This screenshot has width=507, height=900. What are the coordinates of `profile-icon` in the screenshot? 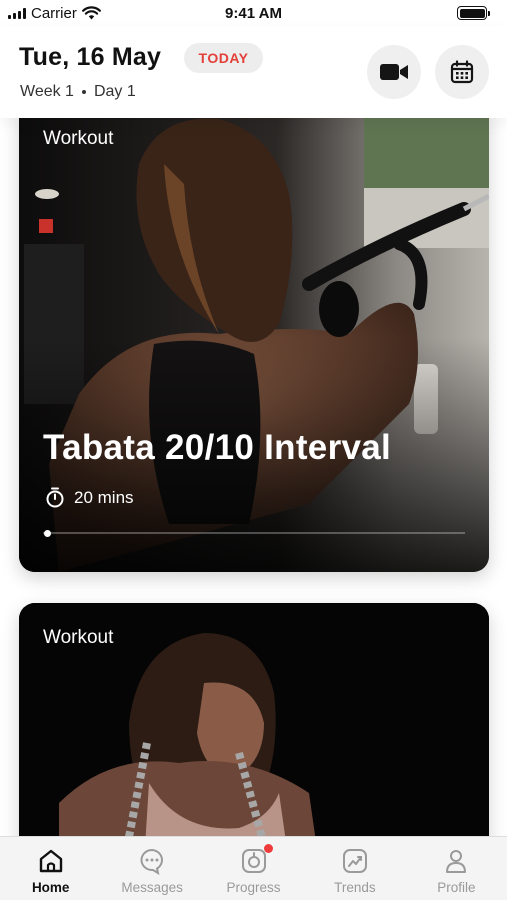 It's located at (456, 861).